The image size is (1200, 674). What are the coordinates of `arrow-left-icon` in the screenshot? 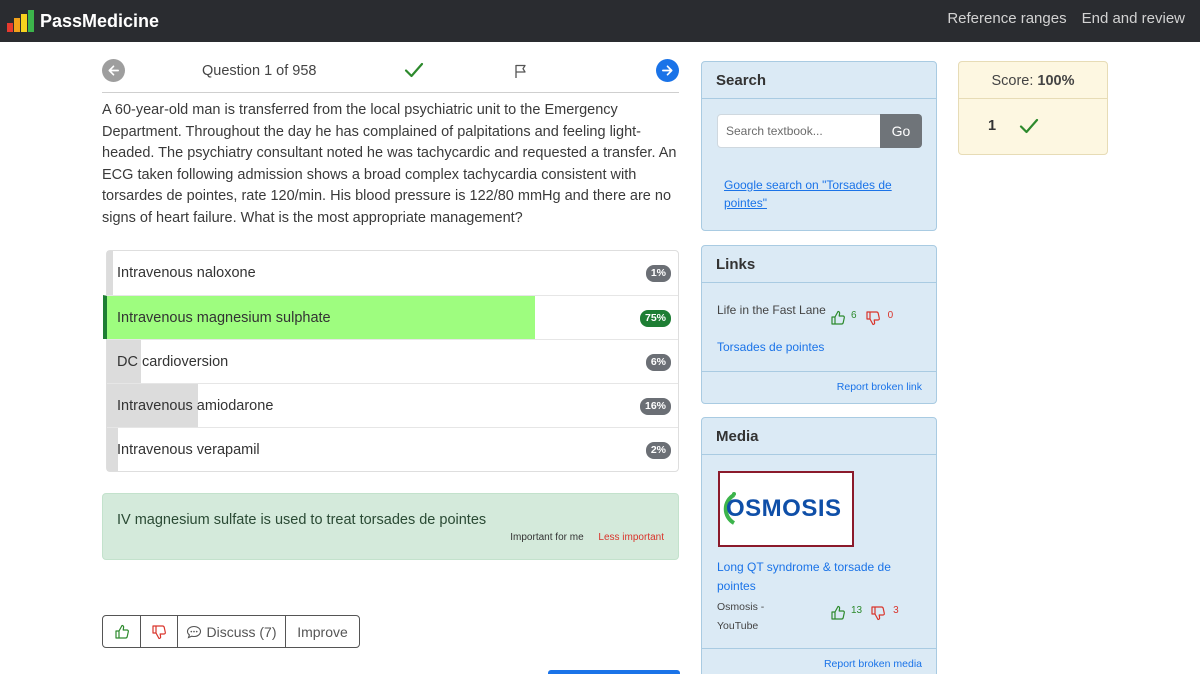 It's located at (113, 70).